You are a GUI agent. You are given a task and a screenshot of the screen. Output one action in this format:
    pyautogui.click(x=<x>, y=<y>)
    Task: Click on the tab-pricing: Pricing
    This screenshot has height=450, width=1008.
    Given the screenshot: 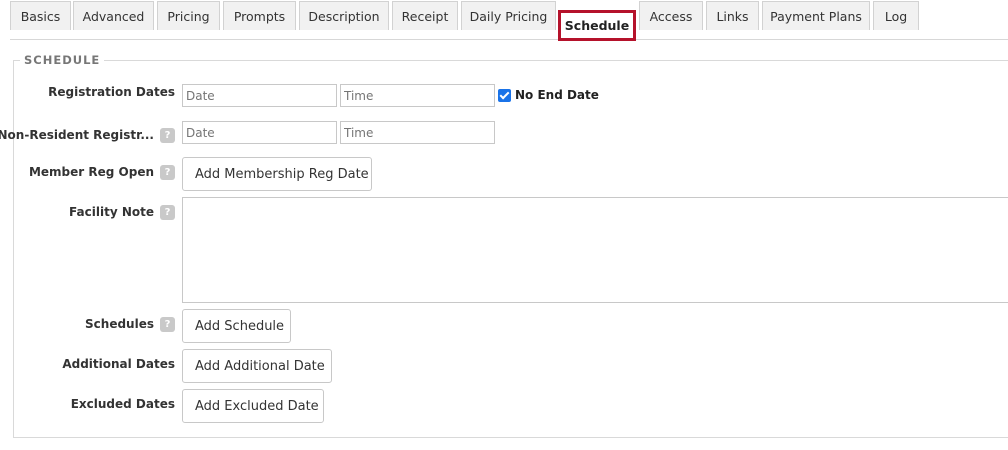 What is the action you would take?
    pyautogui.click(x=188, y=15)
    